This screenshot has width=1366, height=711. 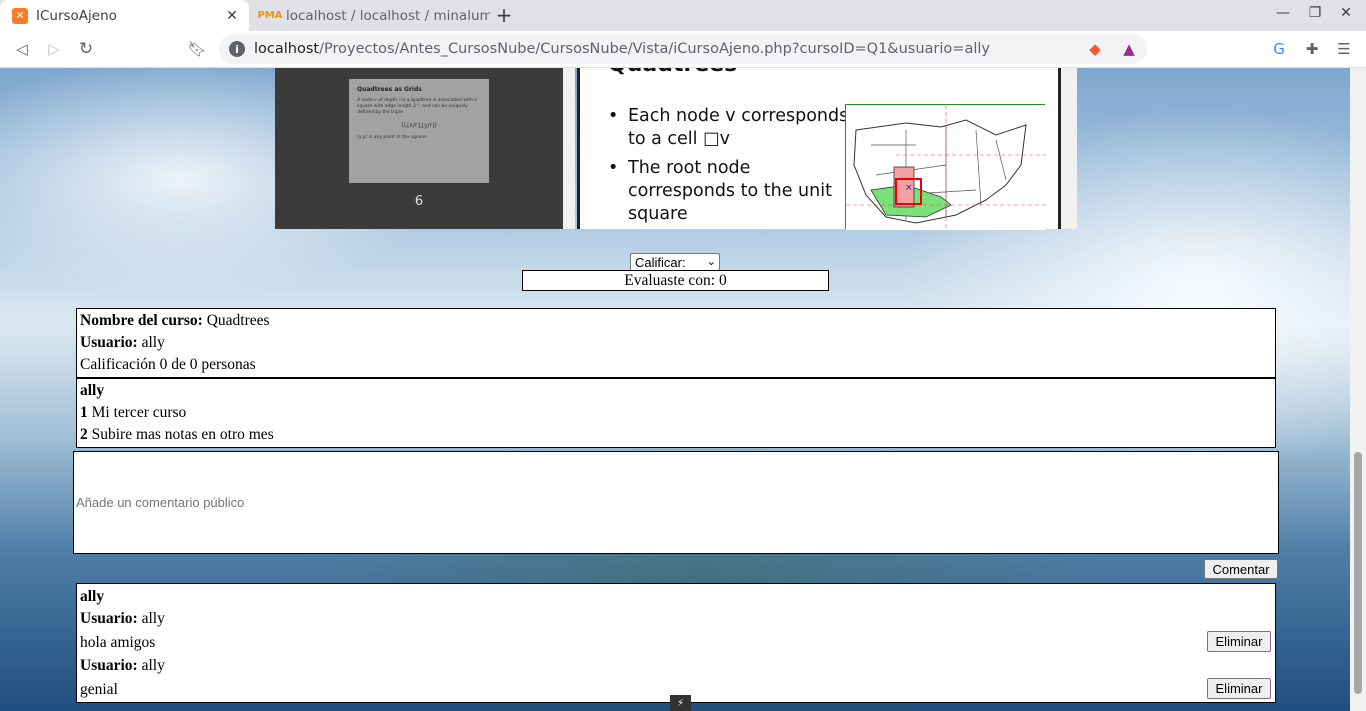 What do you see at coordinates (419, 201) in the screenshot?
I see `page-number: 6` at bounding box center [419, 201].